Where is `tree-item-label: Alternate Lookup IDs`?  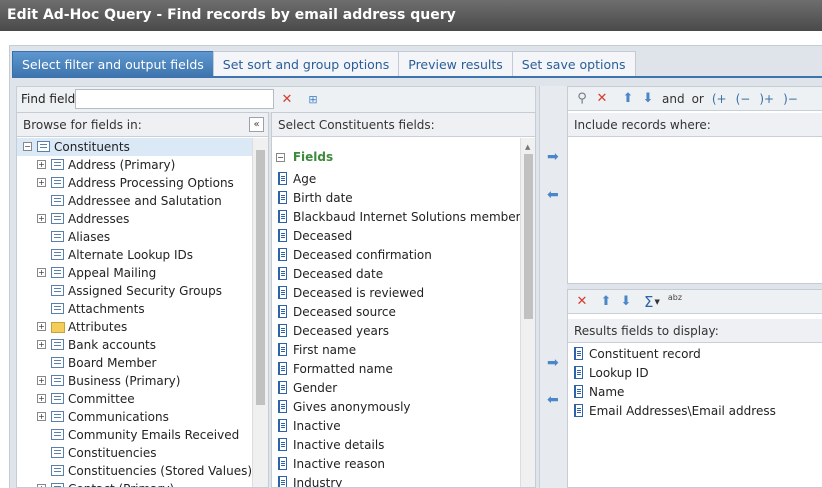
tree-item-label: Alternate Lookup IDs is located at coordinates (131, 255).